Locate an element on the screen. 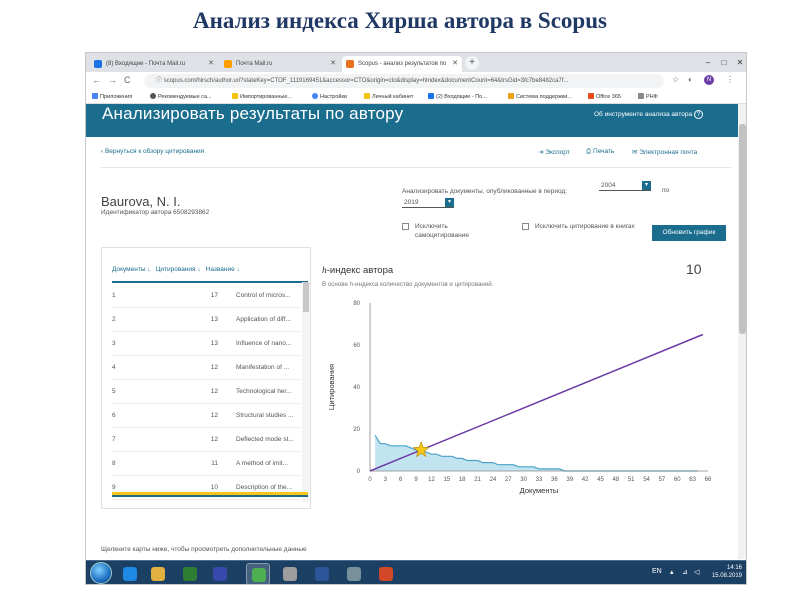 Image resolution: width=800 pixels, height=600 pixels. ie-icon is located at coordinates (130, 574).